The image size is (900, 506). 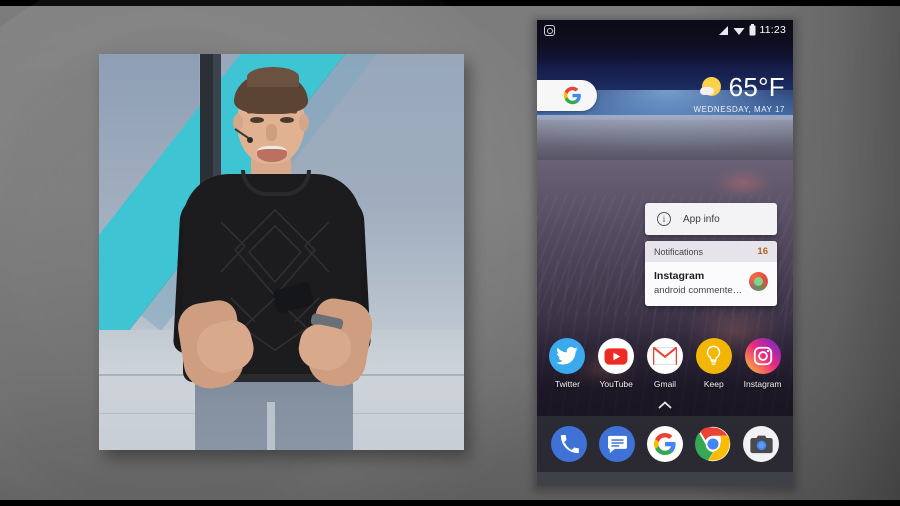 What do you see at coordinates (257, 120) in the screenshot?
I see `presenter-eye-left` at bounding box center [257, 120].